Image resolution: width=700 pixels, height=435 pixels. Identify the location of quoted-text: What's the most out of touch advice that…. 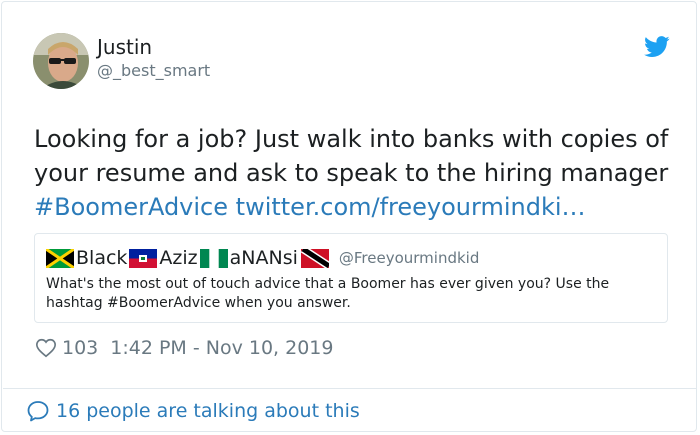
(328, 293).